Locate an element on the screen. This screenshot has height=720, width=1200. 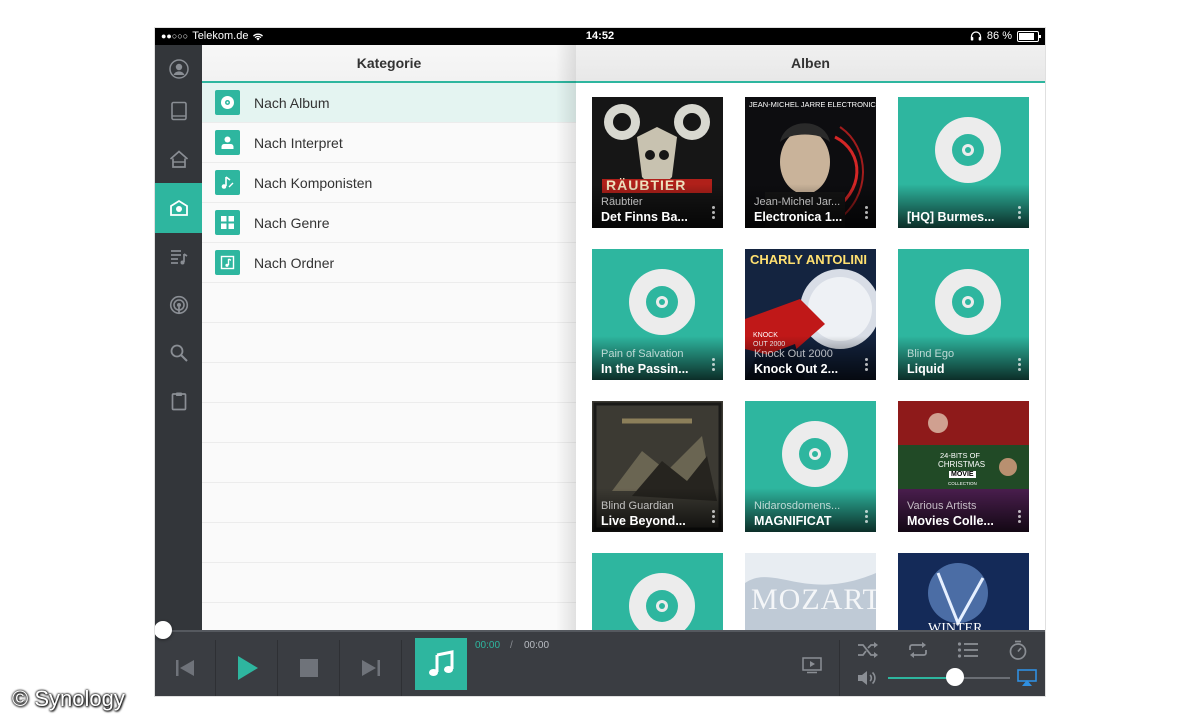
repeat-icon is located at coordinates (918, 650).